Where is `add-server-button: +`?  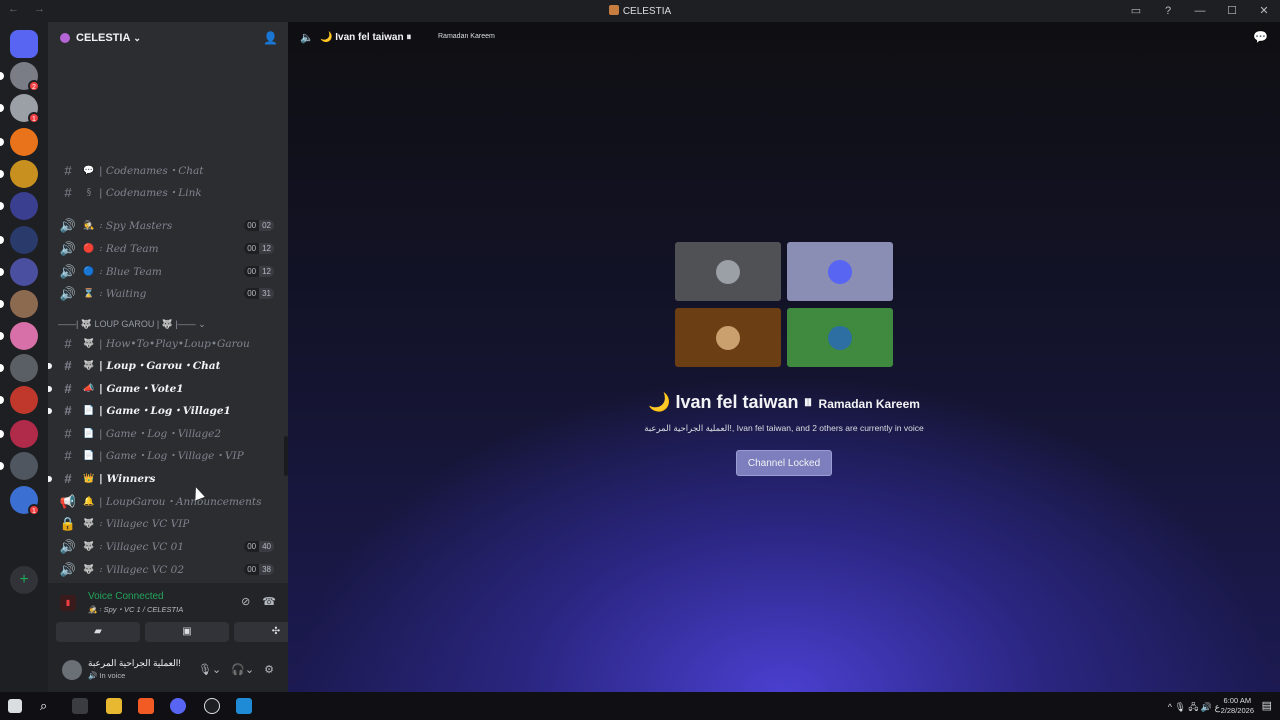 add-server-button: + is located at coordinates (24, 580).